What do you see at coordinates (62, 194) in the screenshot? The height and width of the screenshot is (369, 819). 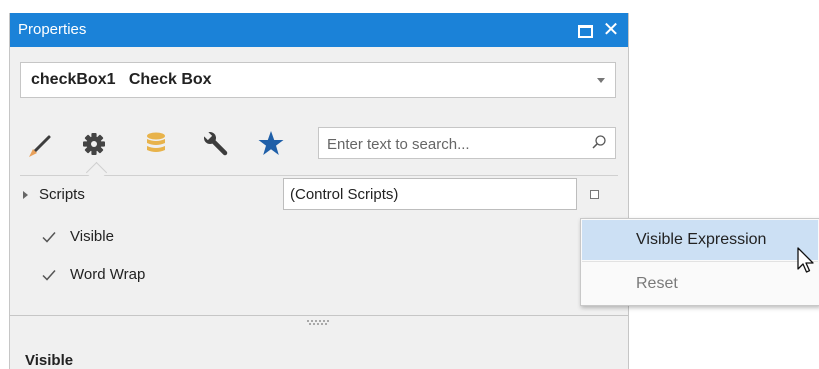 I see `property-label-scripts: Scripts` at bounding box center [62, 194].